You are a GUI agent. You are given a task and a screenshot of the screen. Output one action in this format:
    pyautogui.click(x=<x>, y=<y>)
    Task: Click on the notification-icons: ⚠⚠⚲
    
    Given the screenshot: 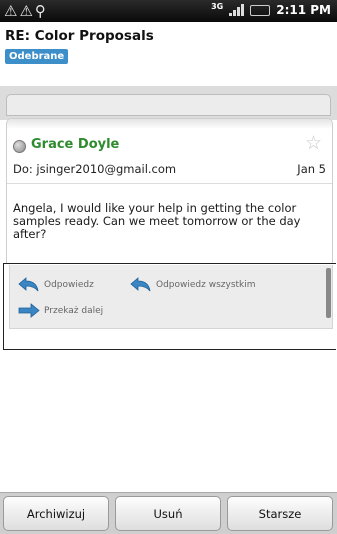 What is the action you would take?
    pyautogui.click(x=26, y=11)
    